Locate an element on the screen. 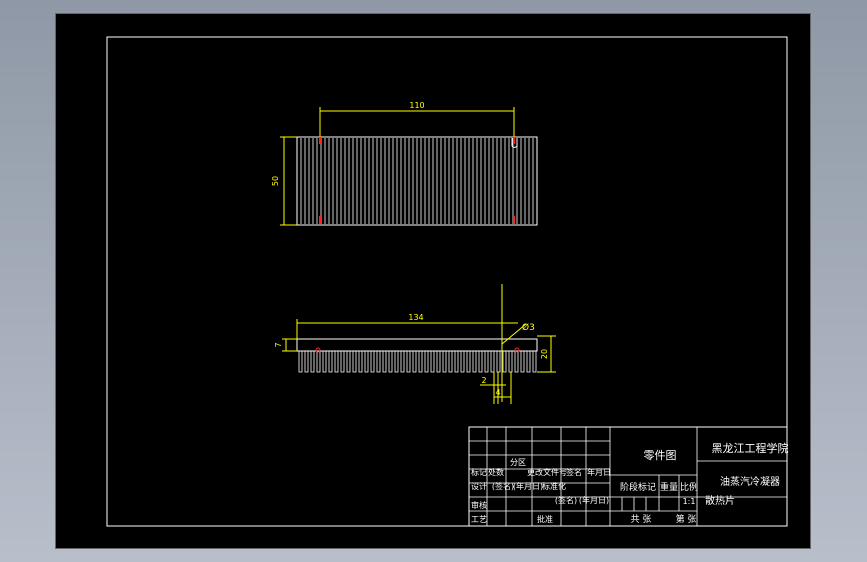 The width and height of the screenshot is (867, 562). top-view-fins is located at coordinates (417, 181).